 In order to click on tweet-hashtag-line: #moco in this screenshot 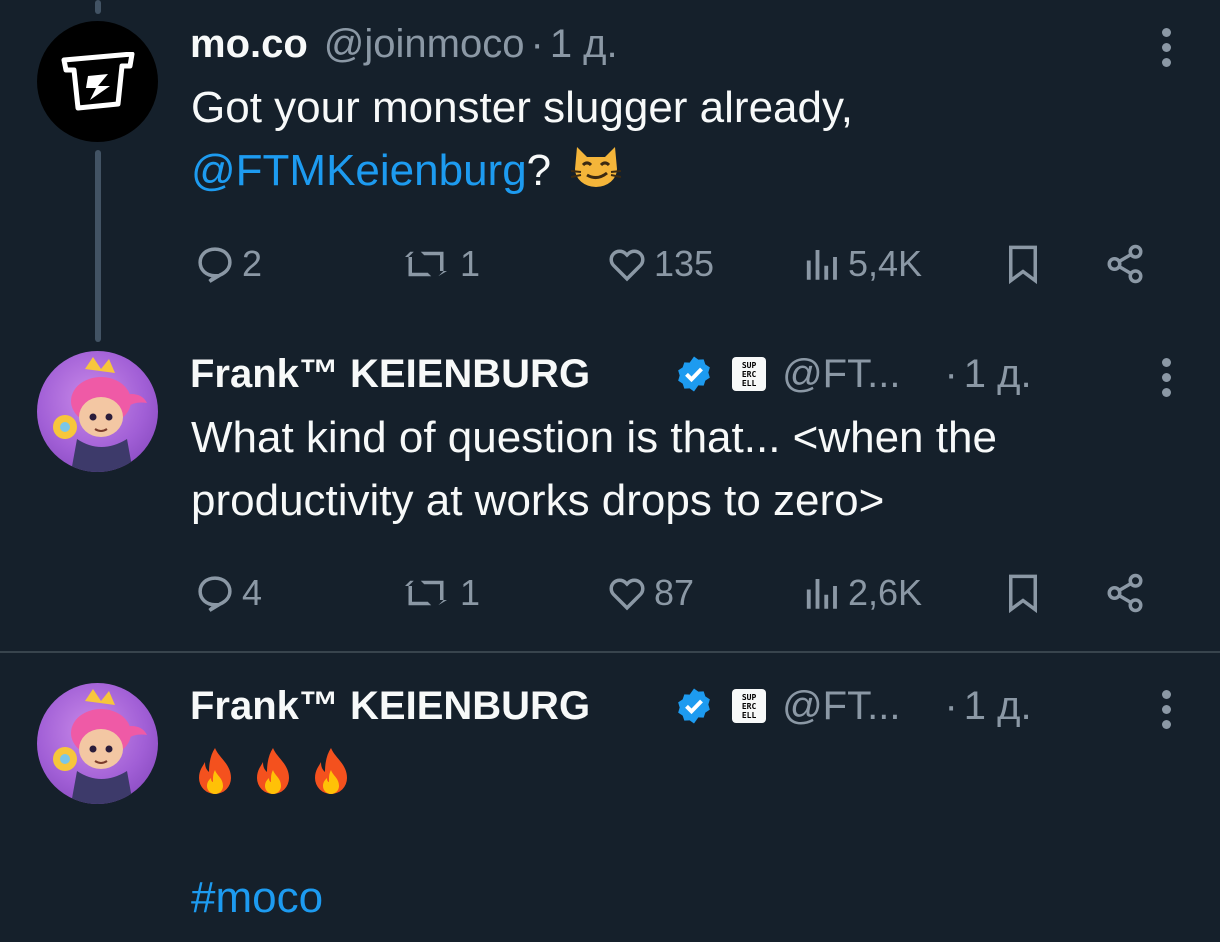, I will do `click(257, 897)`.